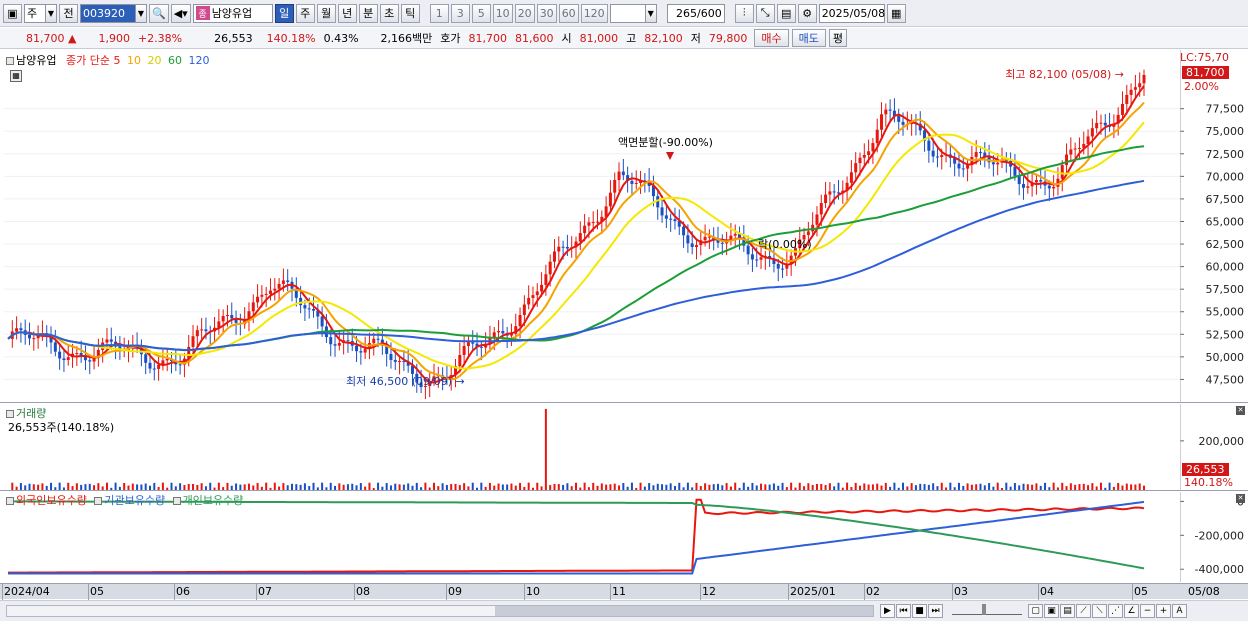 The image size is (1248, 621). I want to click on tf-minute: 분, so click(368, 13).